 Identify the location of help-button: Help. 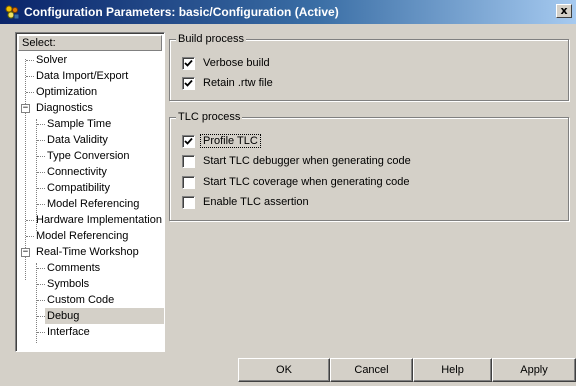
(452, 370).